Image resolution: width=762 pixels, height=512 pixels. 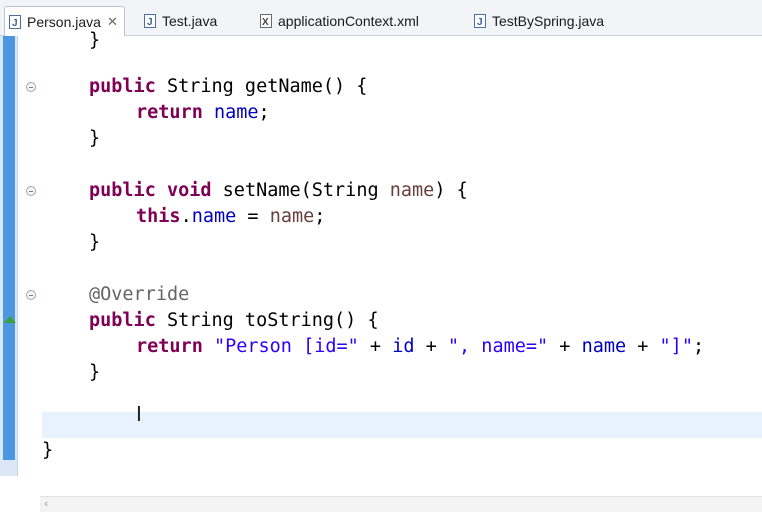 I want to click on code-line: this.name = name;, so click(x=231, y=216).